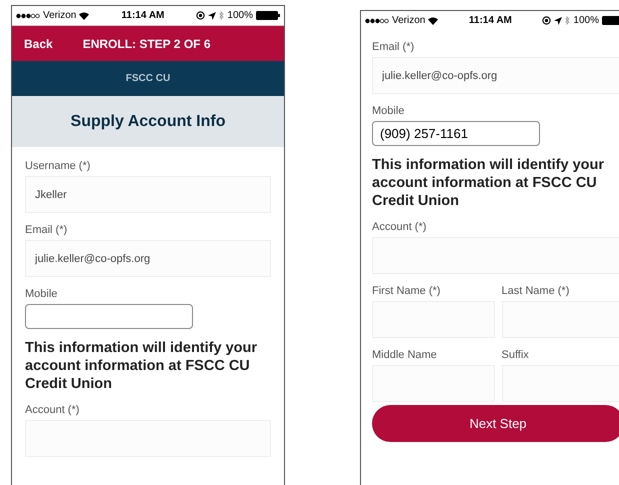  Describe the element at coordinates (407, 291) in the screenshot. I see `field-label: First Name (*)` at that location.